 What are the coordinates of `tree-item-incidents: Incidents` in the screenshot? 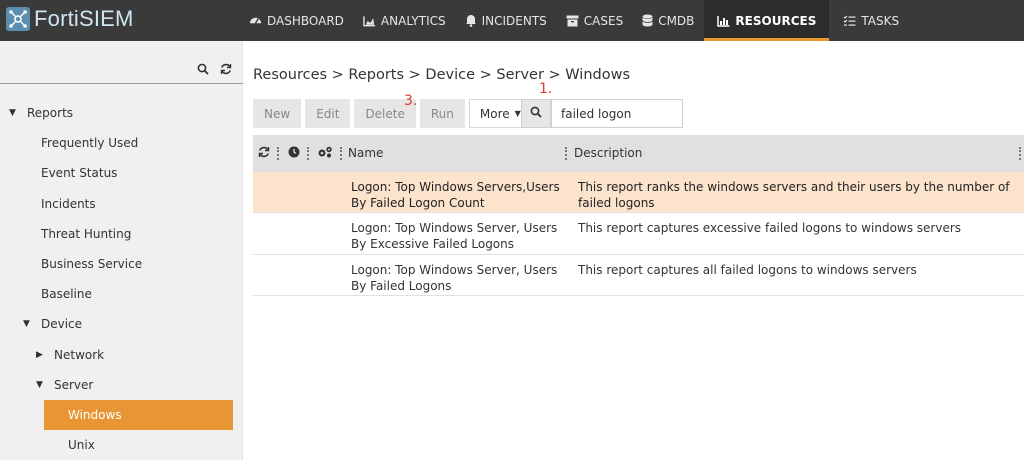 It's located at (121, 204).